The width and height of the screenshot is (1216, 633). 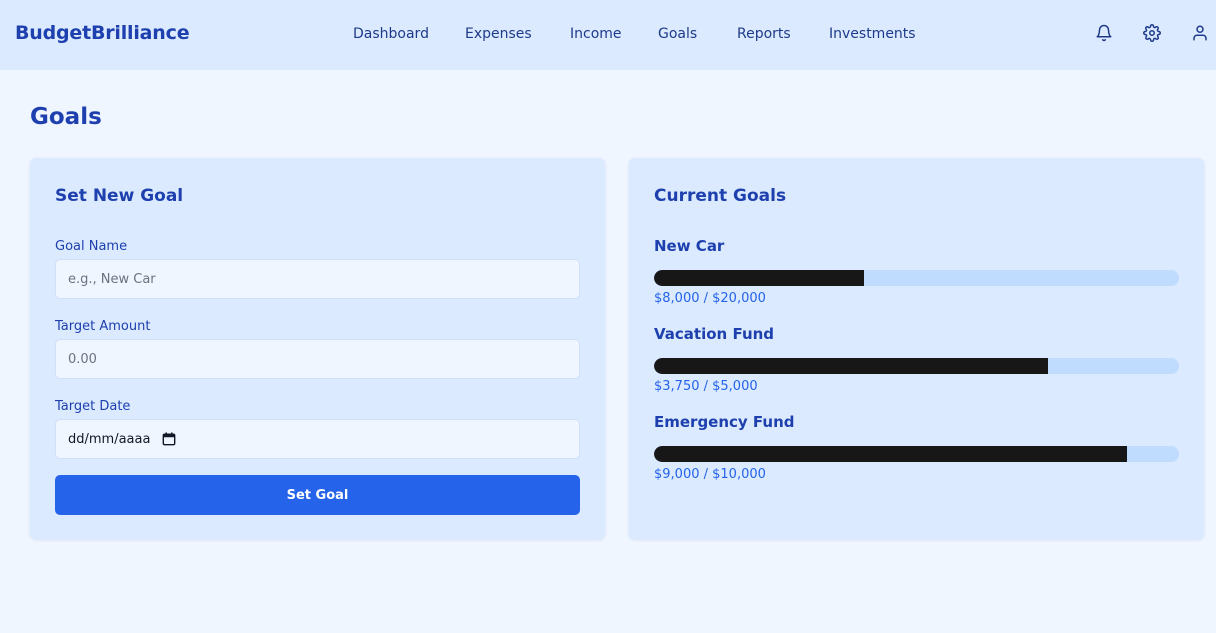 What do you see at coordinates (714, 334) in the screenshot?
I see `goal-name: Vacation Fund` at bounding box center [714, 334].